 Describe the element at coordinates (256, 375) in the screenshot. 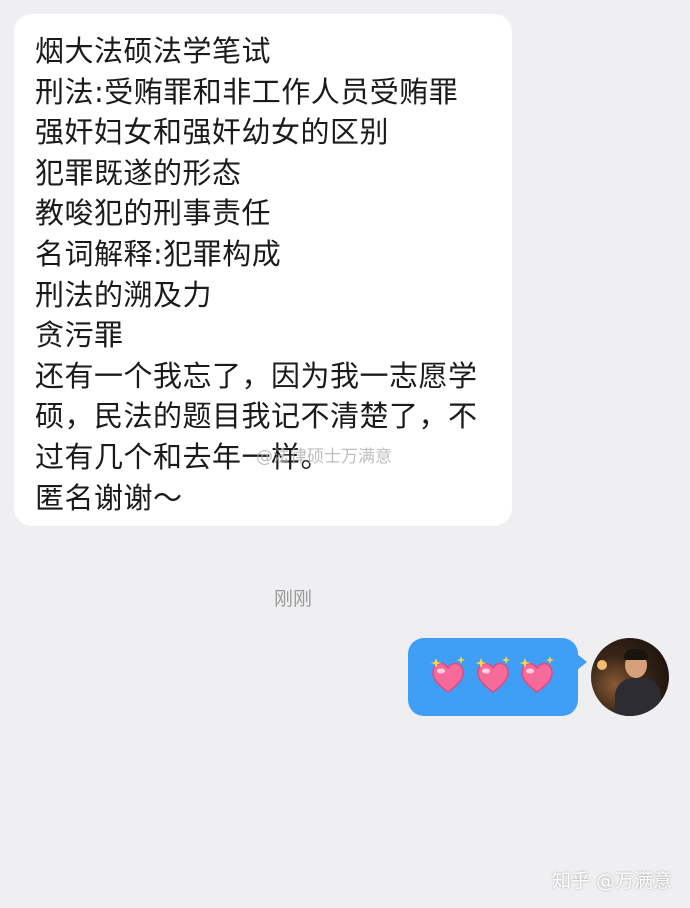

I see `message-line: 还有一个我忘了，因为我一志愿学` at that location.